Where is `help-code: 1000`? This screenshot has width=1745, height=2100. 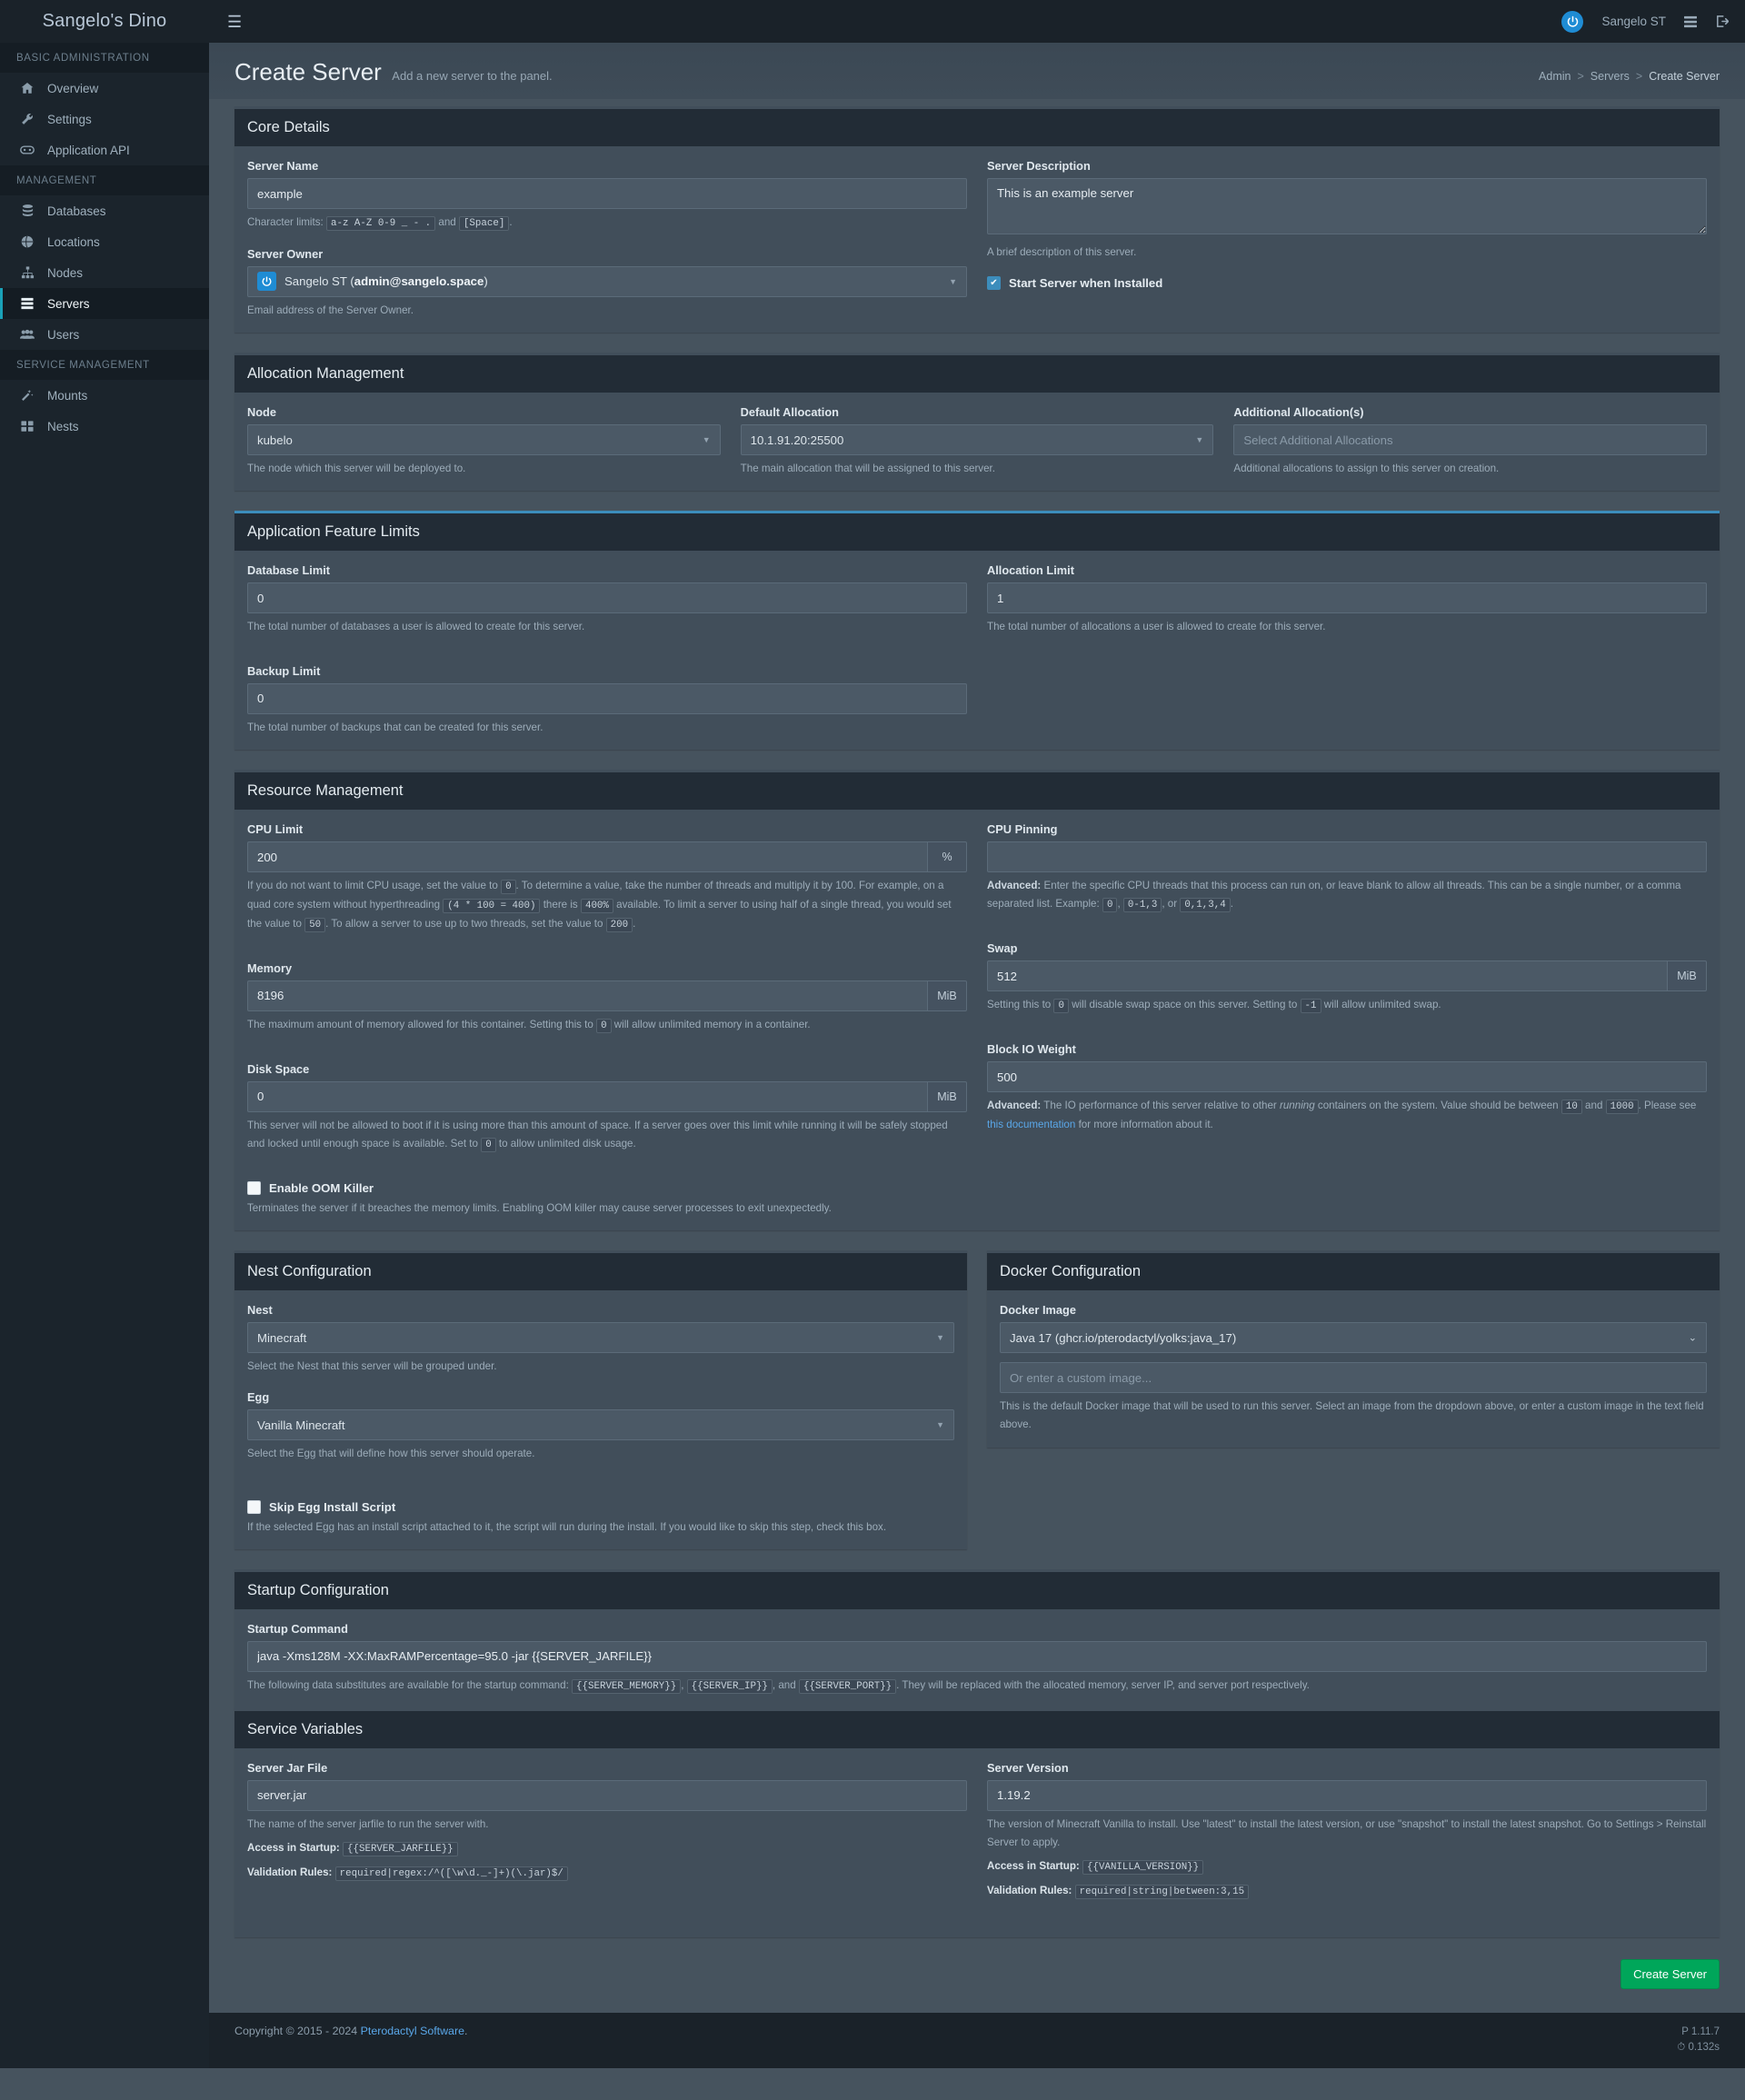 help-code: 1000 is located at coordinates (1622, 1107).